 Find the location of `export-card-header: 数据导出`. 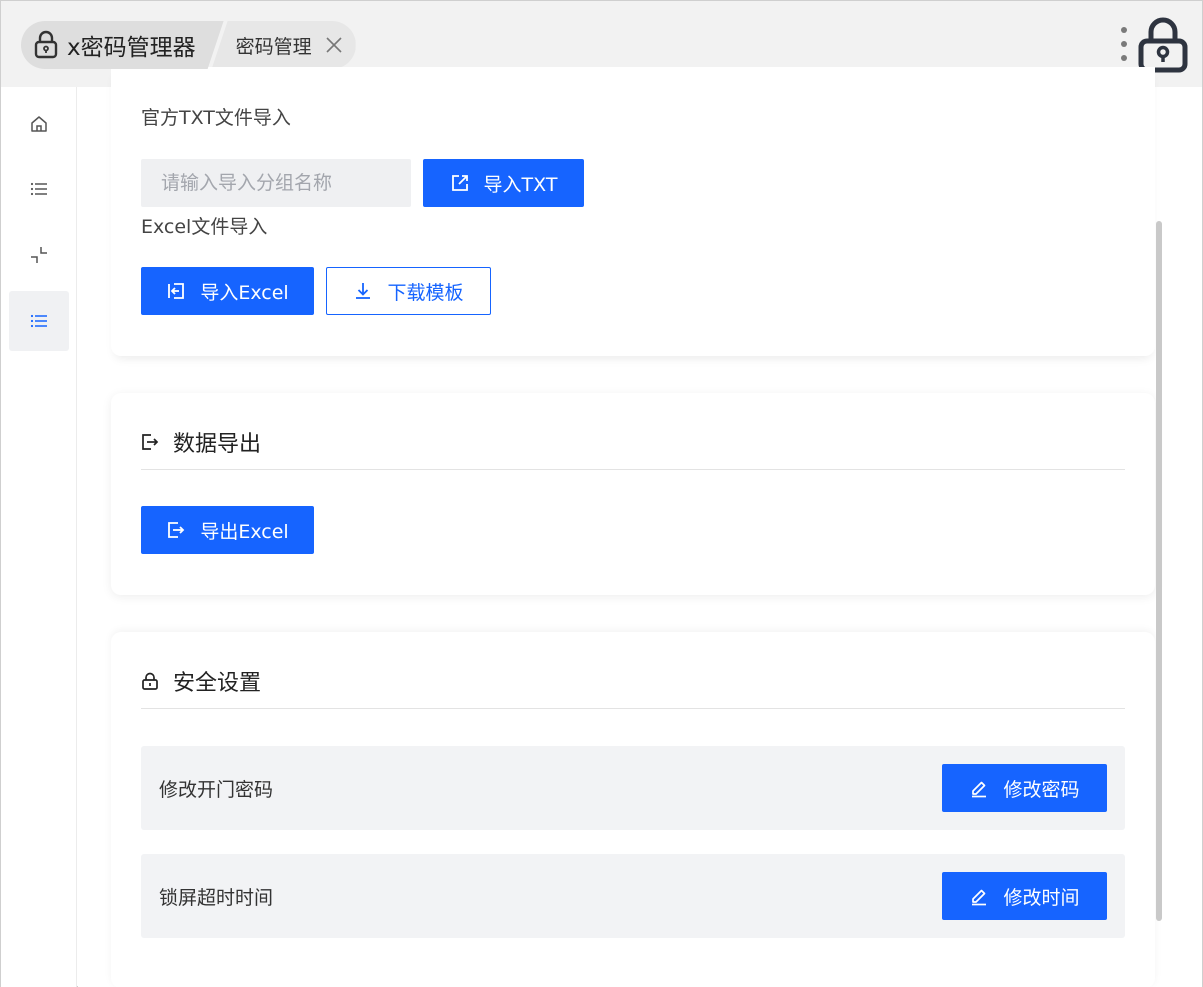

export-card-header: 数据导出 is located at coordinates (633, 446).